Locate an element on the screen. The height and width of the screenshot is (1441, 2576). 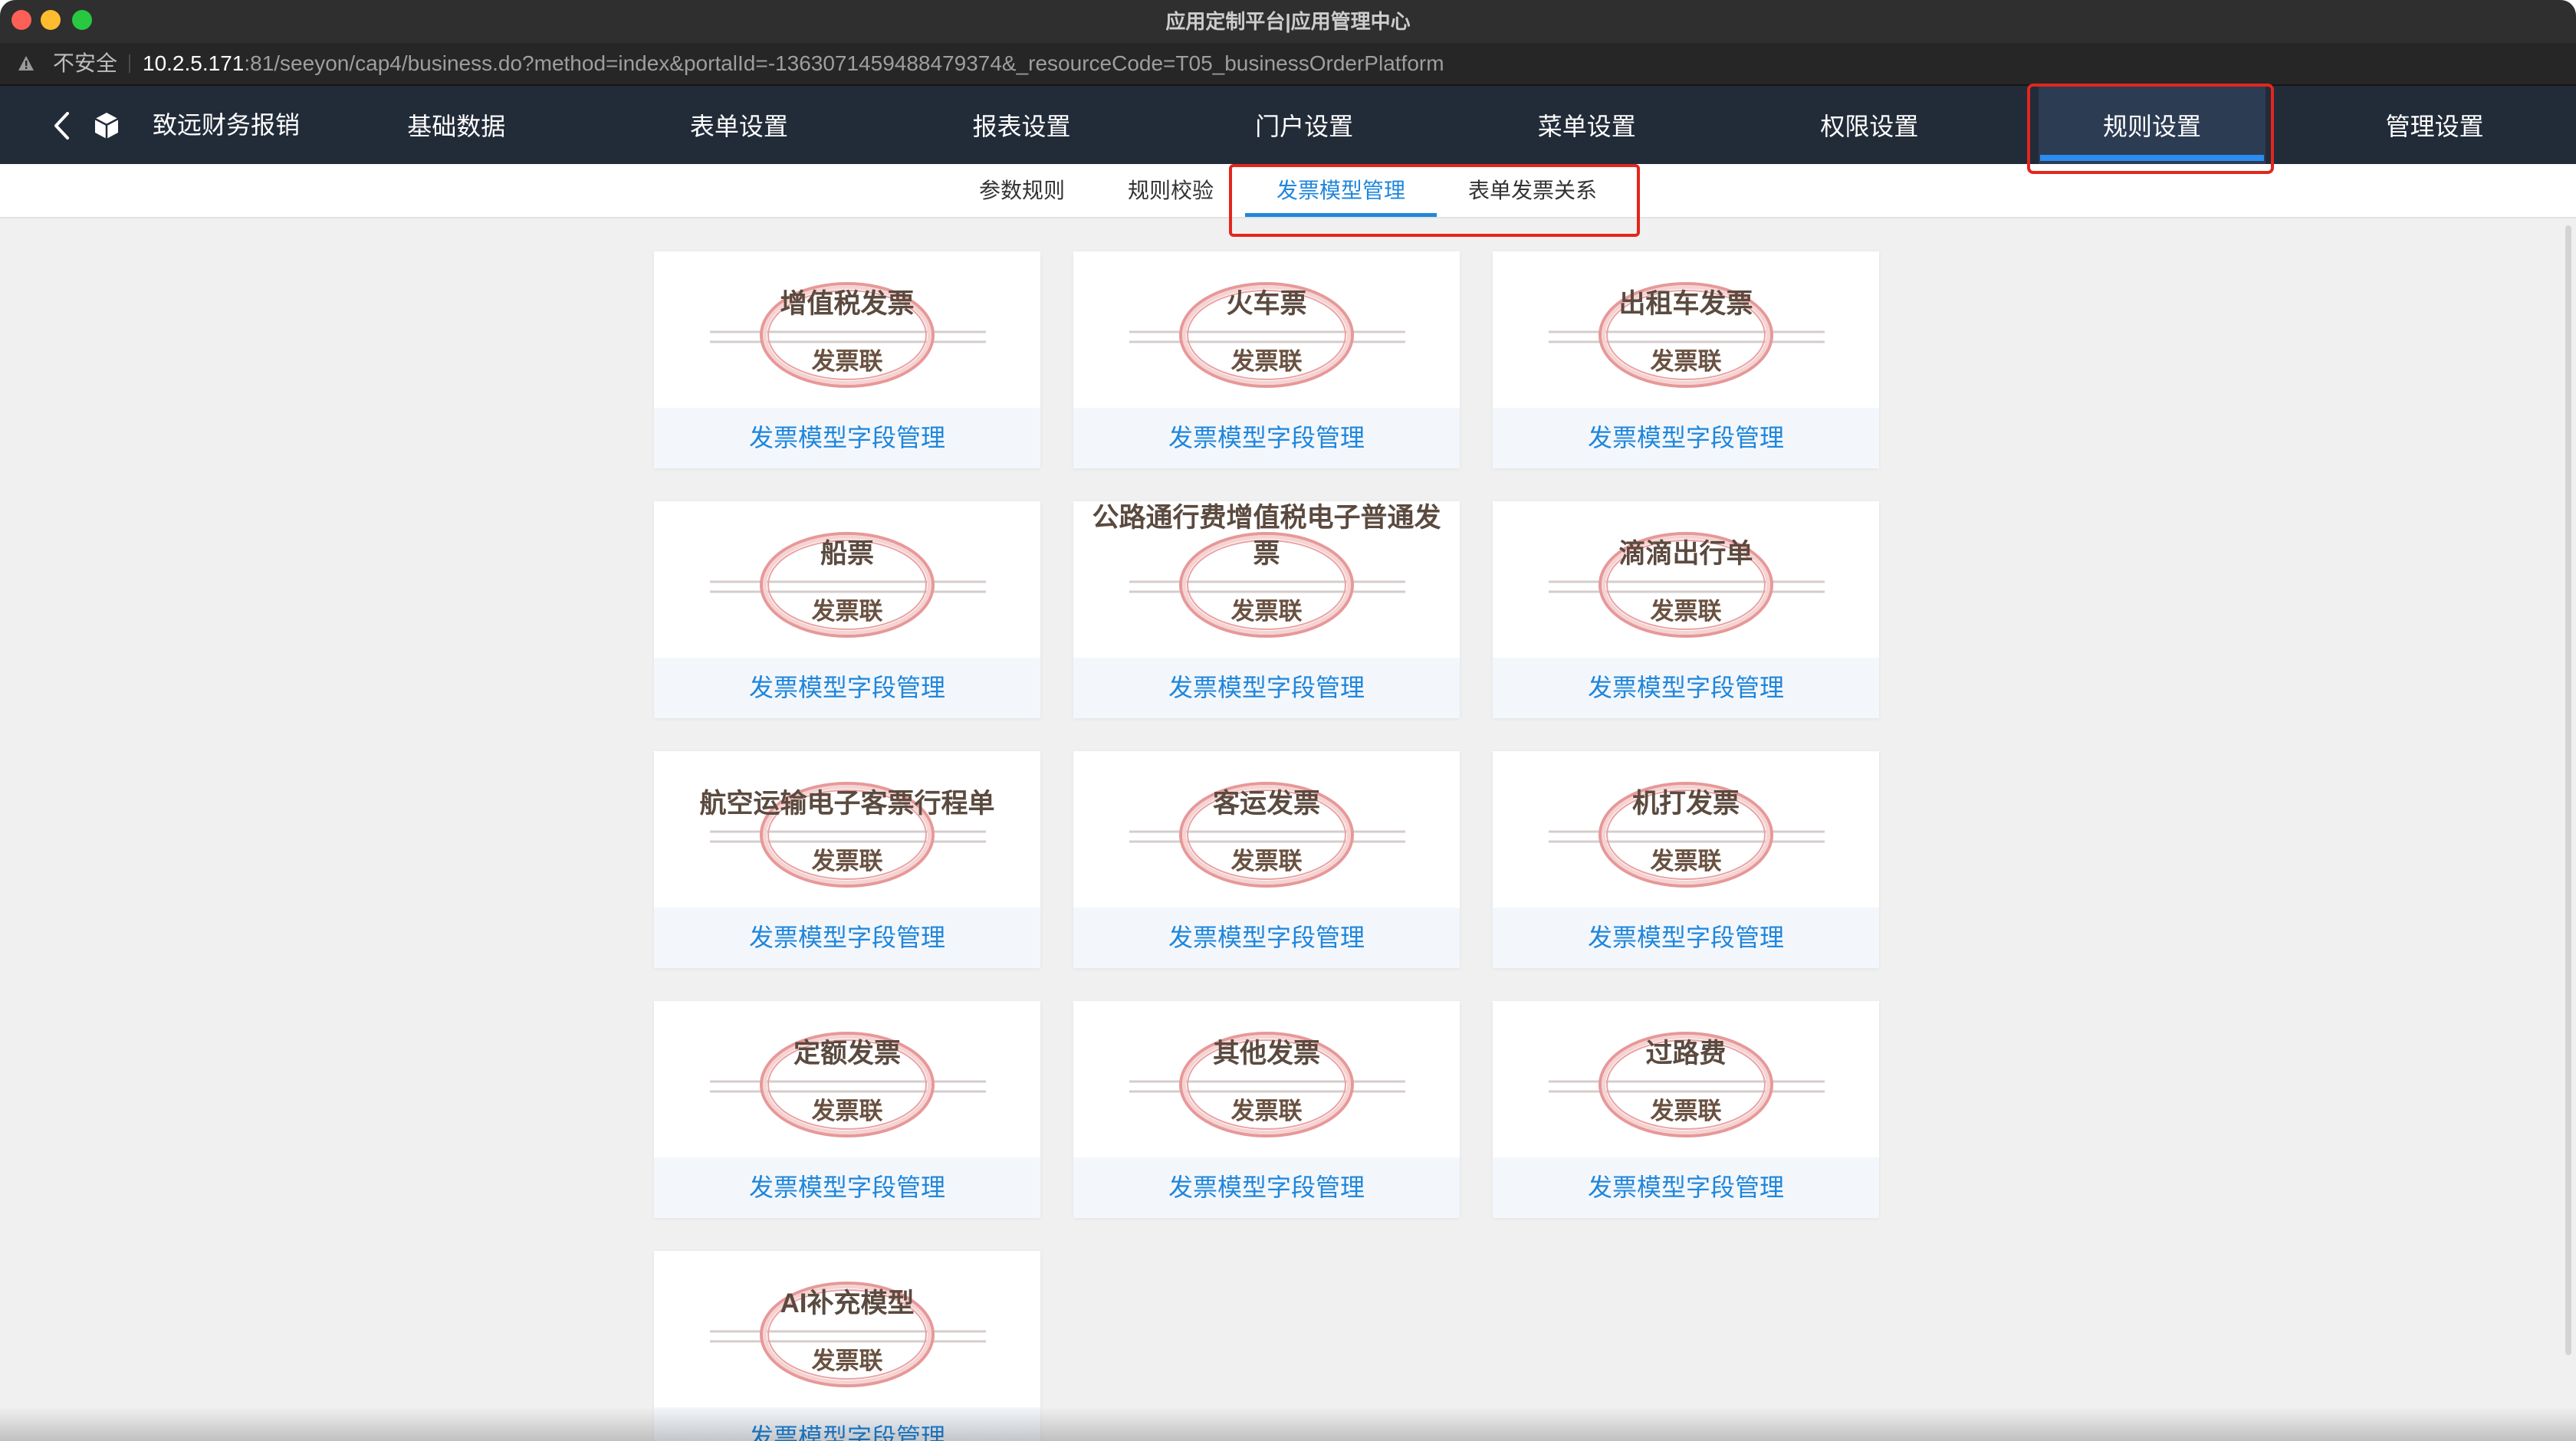
nav-item-report-settings: 报表设置 is located at coordinates (1021, 125).